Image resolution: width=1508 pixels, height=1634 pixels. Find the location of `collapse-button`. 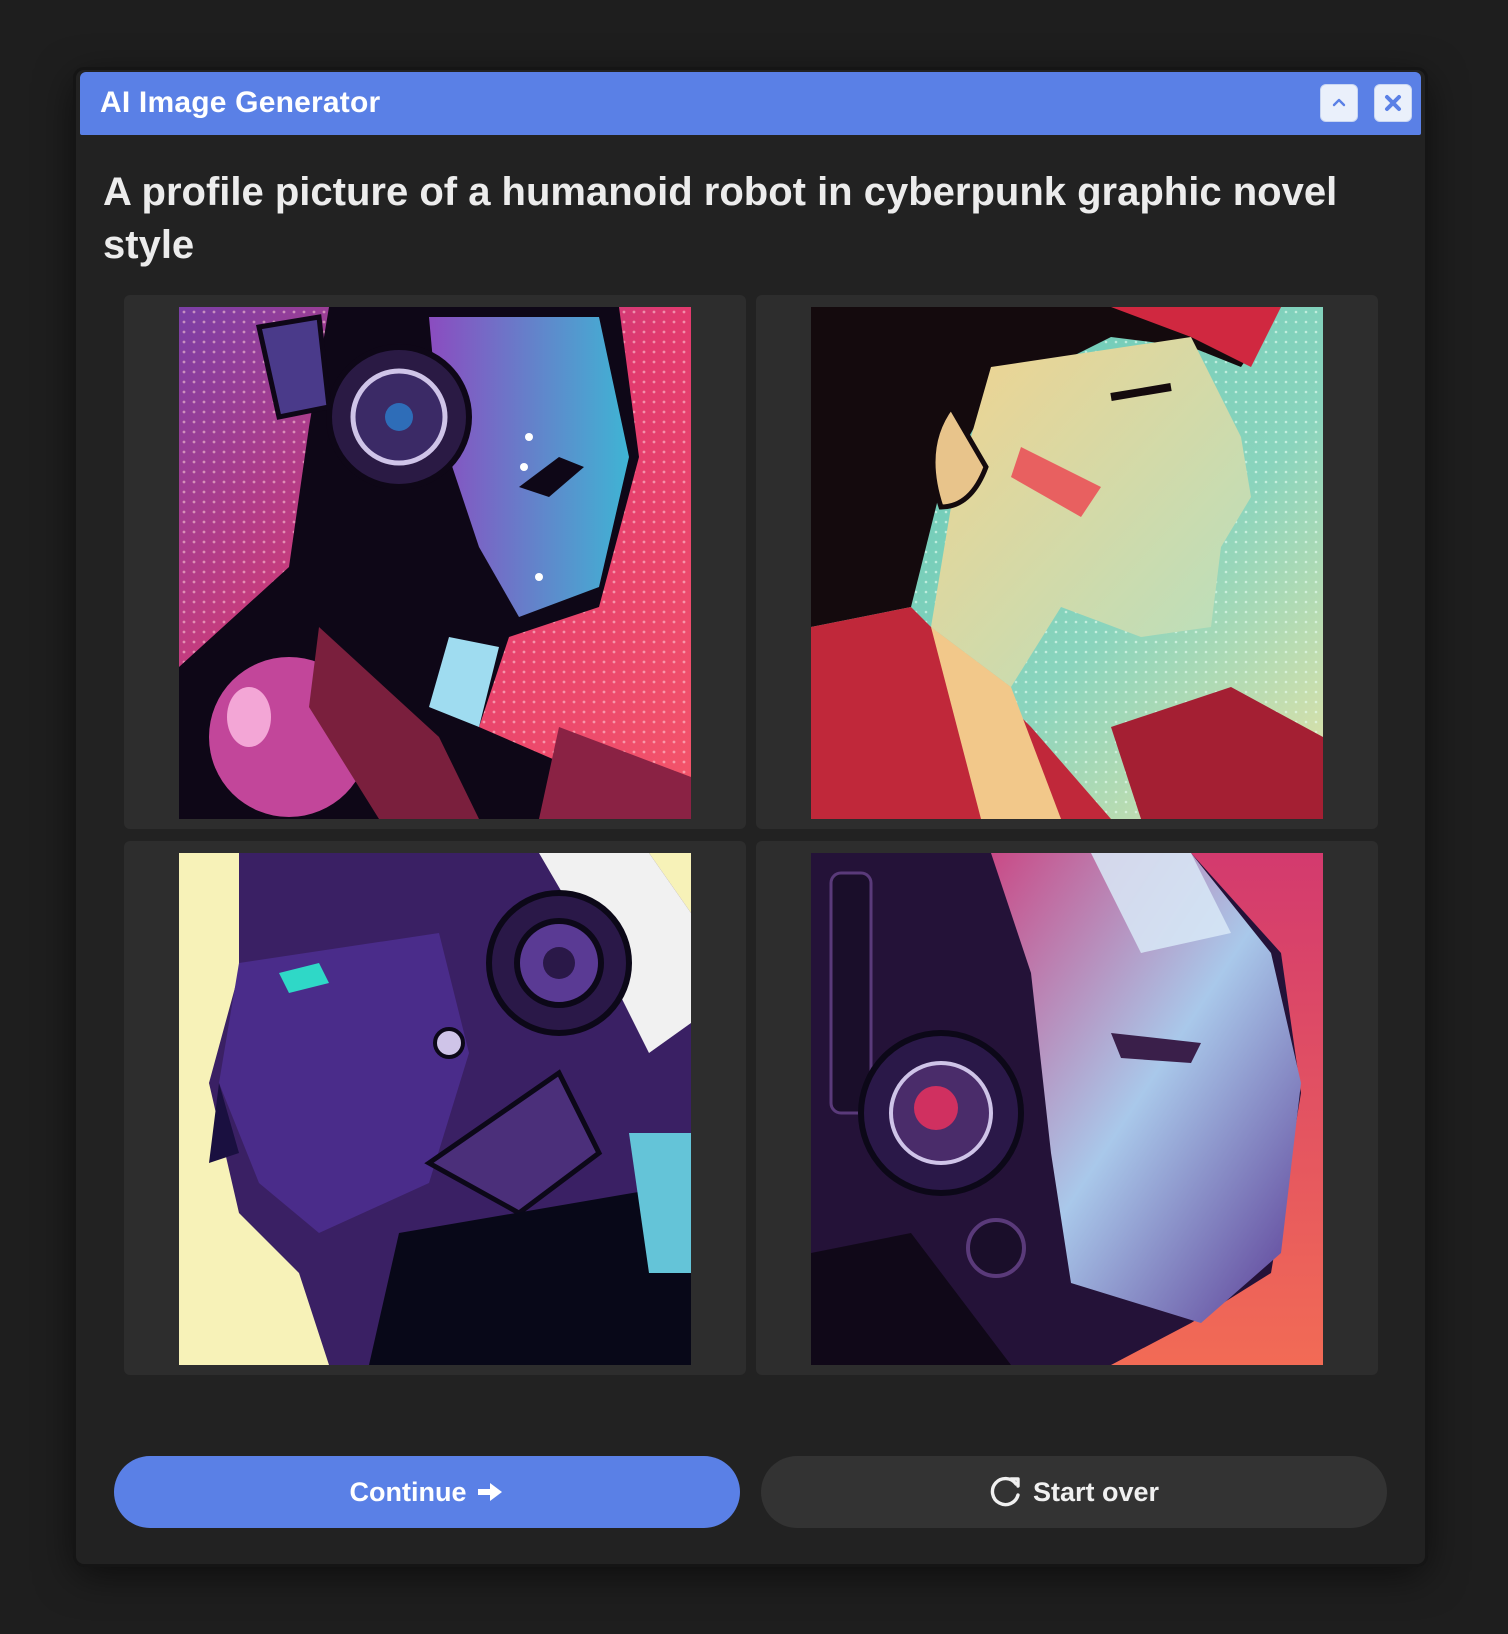

collapse-button is located at coordinates (1339, 103).